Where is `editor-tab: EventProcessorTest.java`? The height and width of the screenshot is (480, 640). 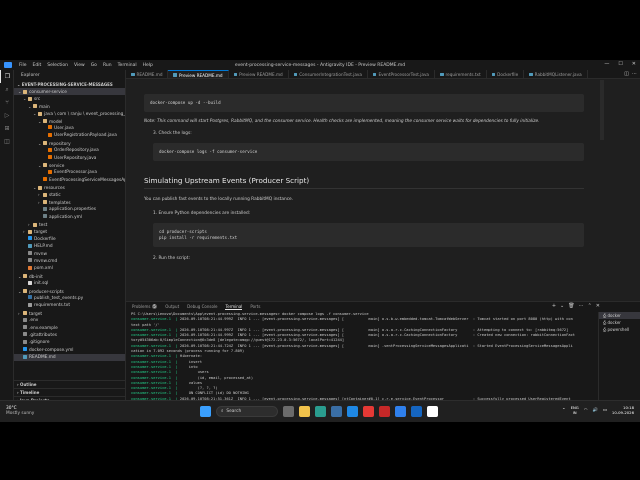 editor-tab: EventProcessorTest.java is located at coordinates (401, 74).